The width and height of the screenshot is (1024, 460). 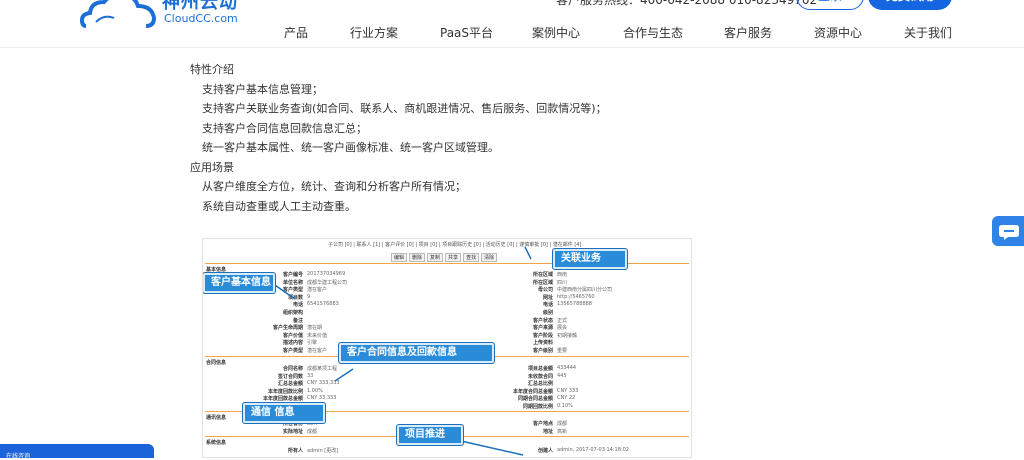 I want to click on features-heading: 特性介绍, so click(x=212, y=69).